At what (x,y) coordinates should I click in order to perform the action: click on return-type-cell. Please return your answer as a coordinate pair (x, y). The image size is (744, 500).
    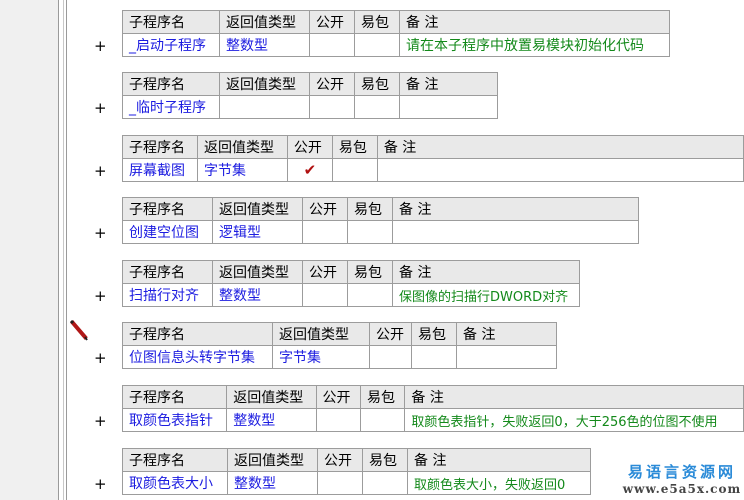
    Looking at the image, I should click on (264, 107).